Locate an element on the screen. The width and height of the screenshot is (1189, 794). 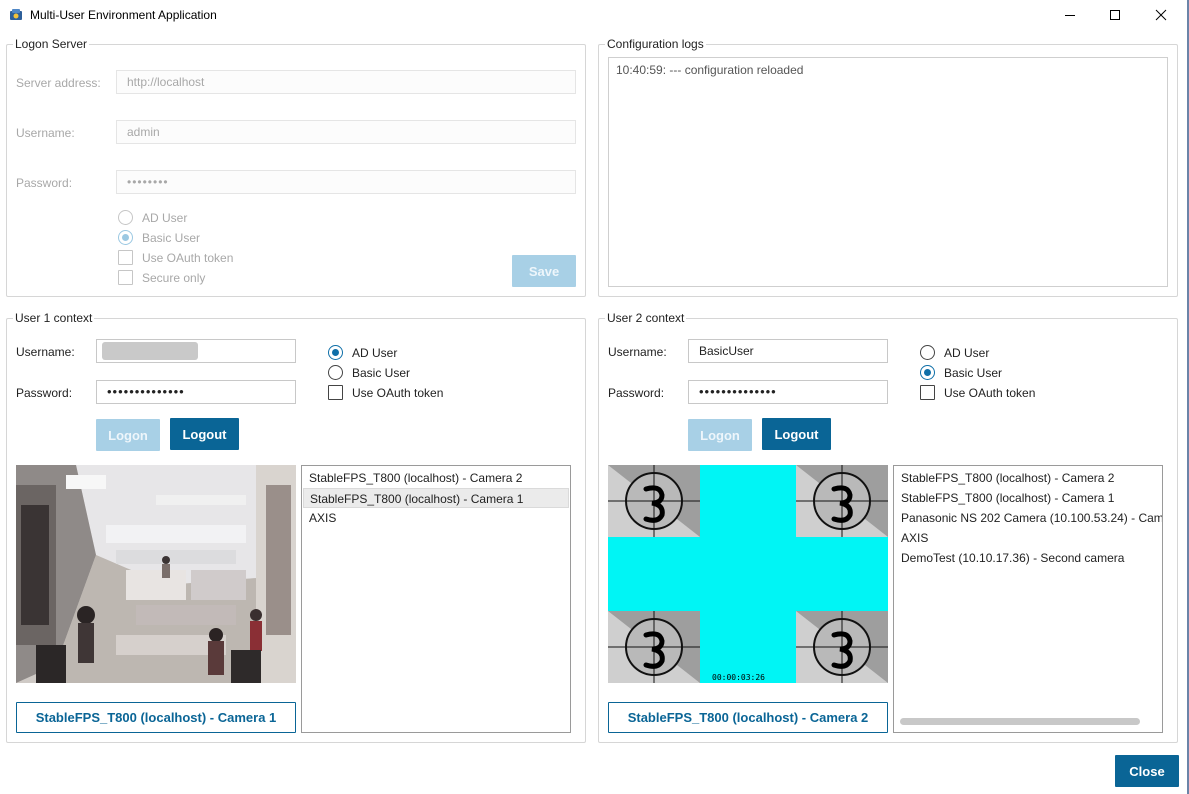
user2-oauth-checkbox is located at coordinates (927, 392).